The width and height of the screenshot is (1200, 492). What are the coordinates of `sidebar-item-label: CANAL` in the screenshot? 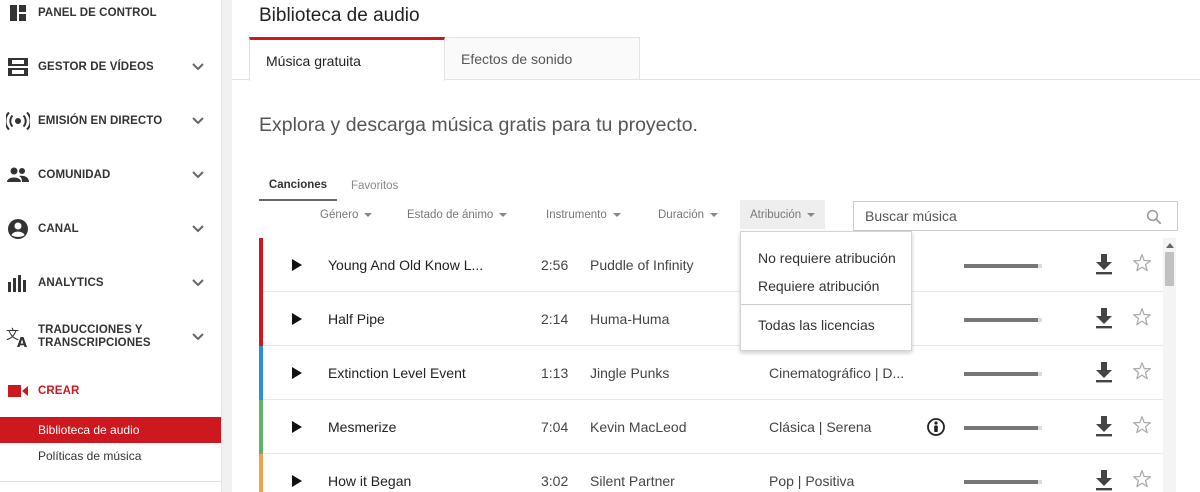 It's located at (58, 228).